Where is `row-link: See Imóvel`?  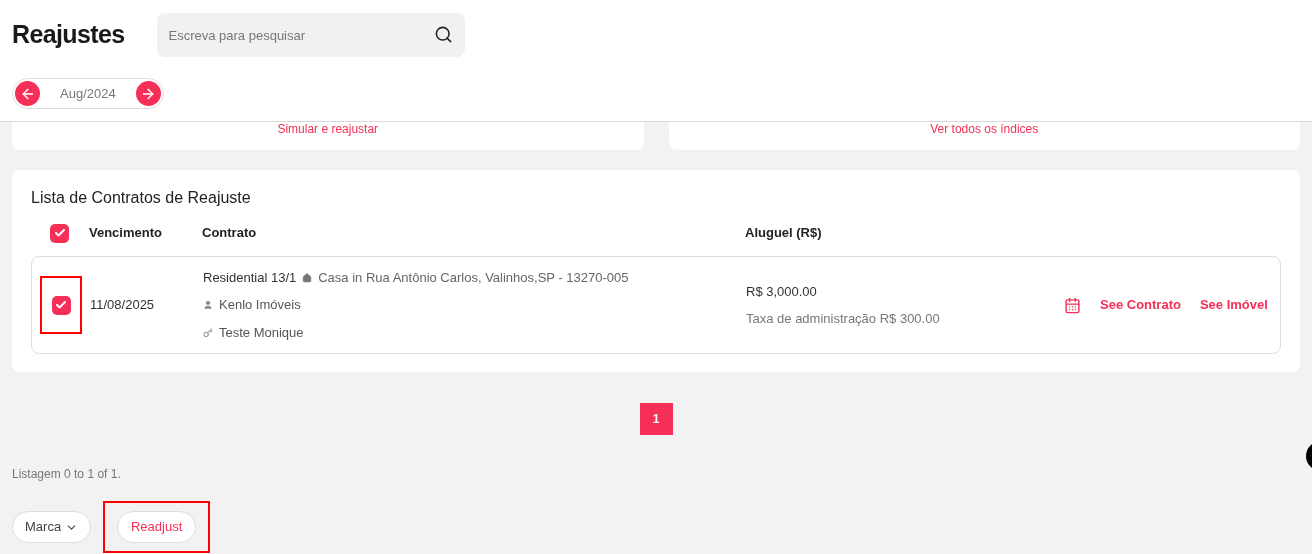
row-link: See Imóvel is located at coordinates (1233, 305).